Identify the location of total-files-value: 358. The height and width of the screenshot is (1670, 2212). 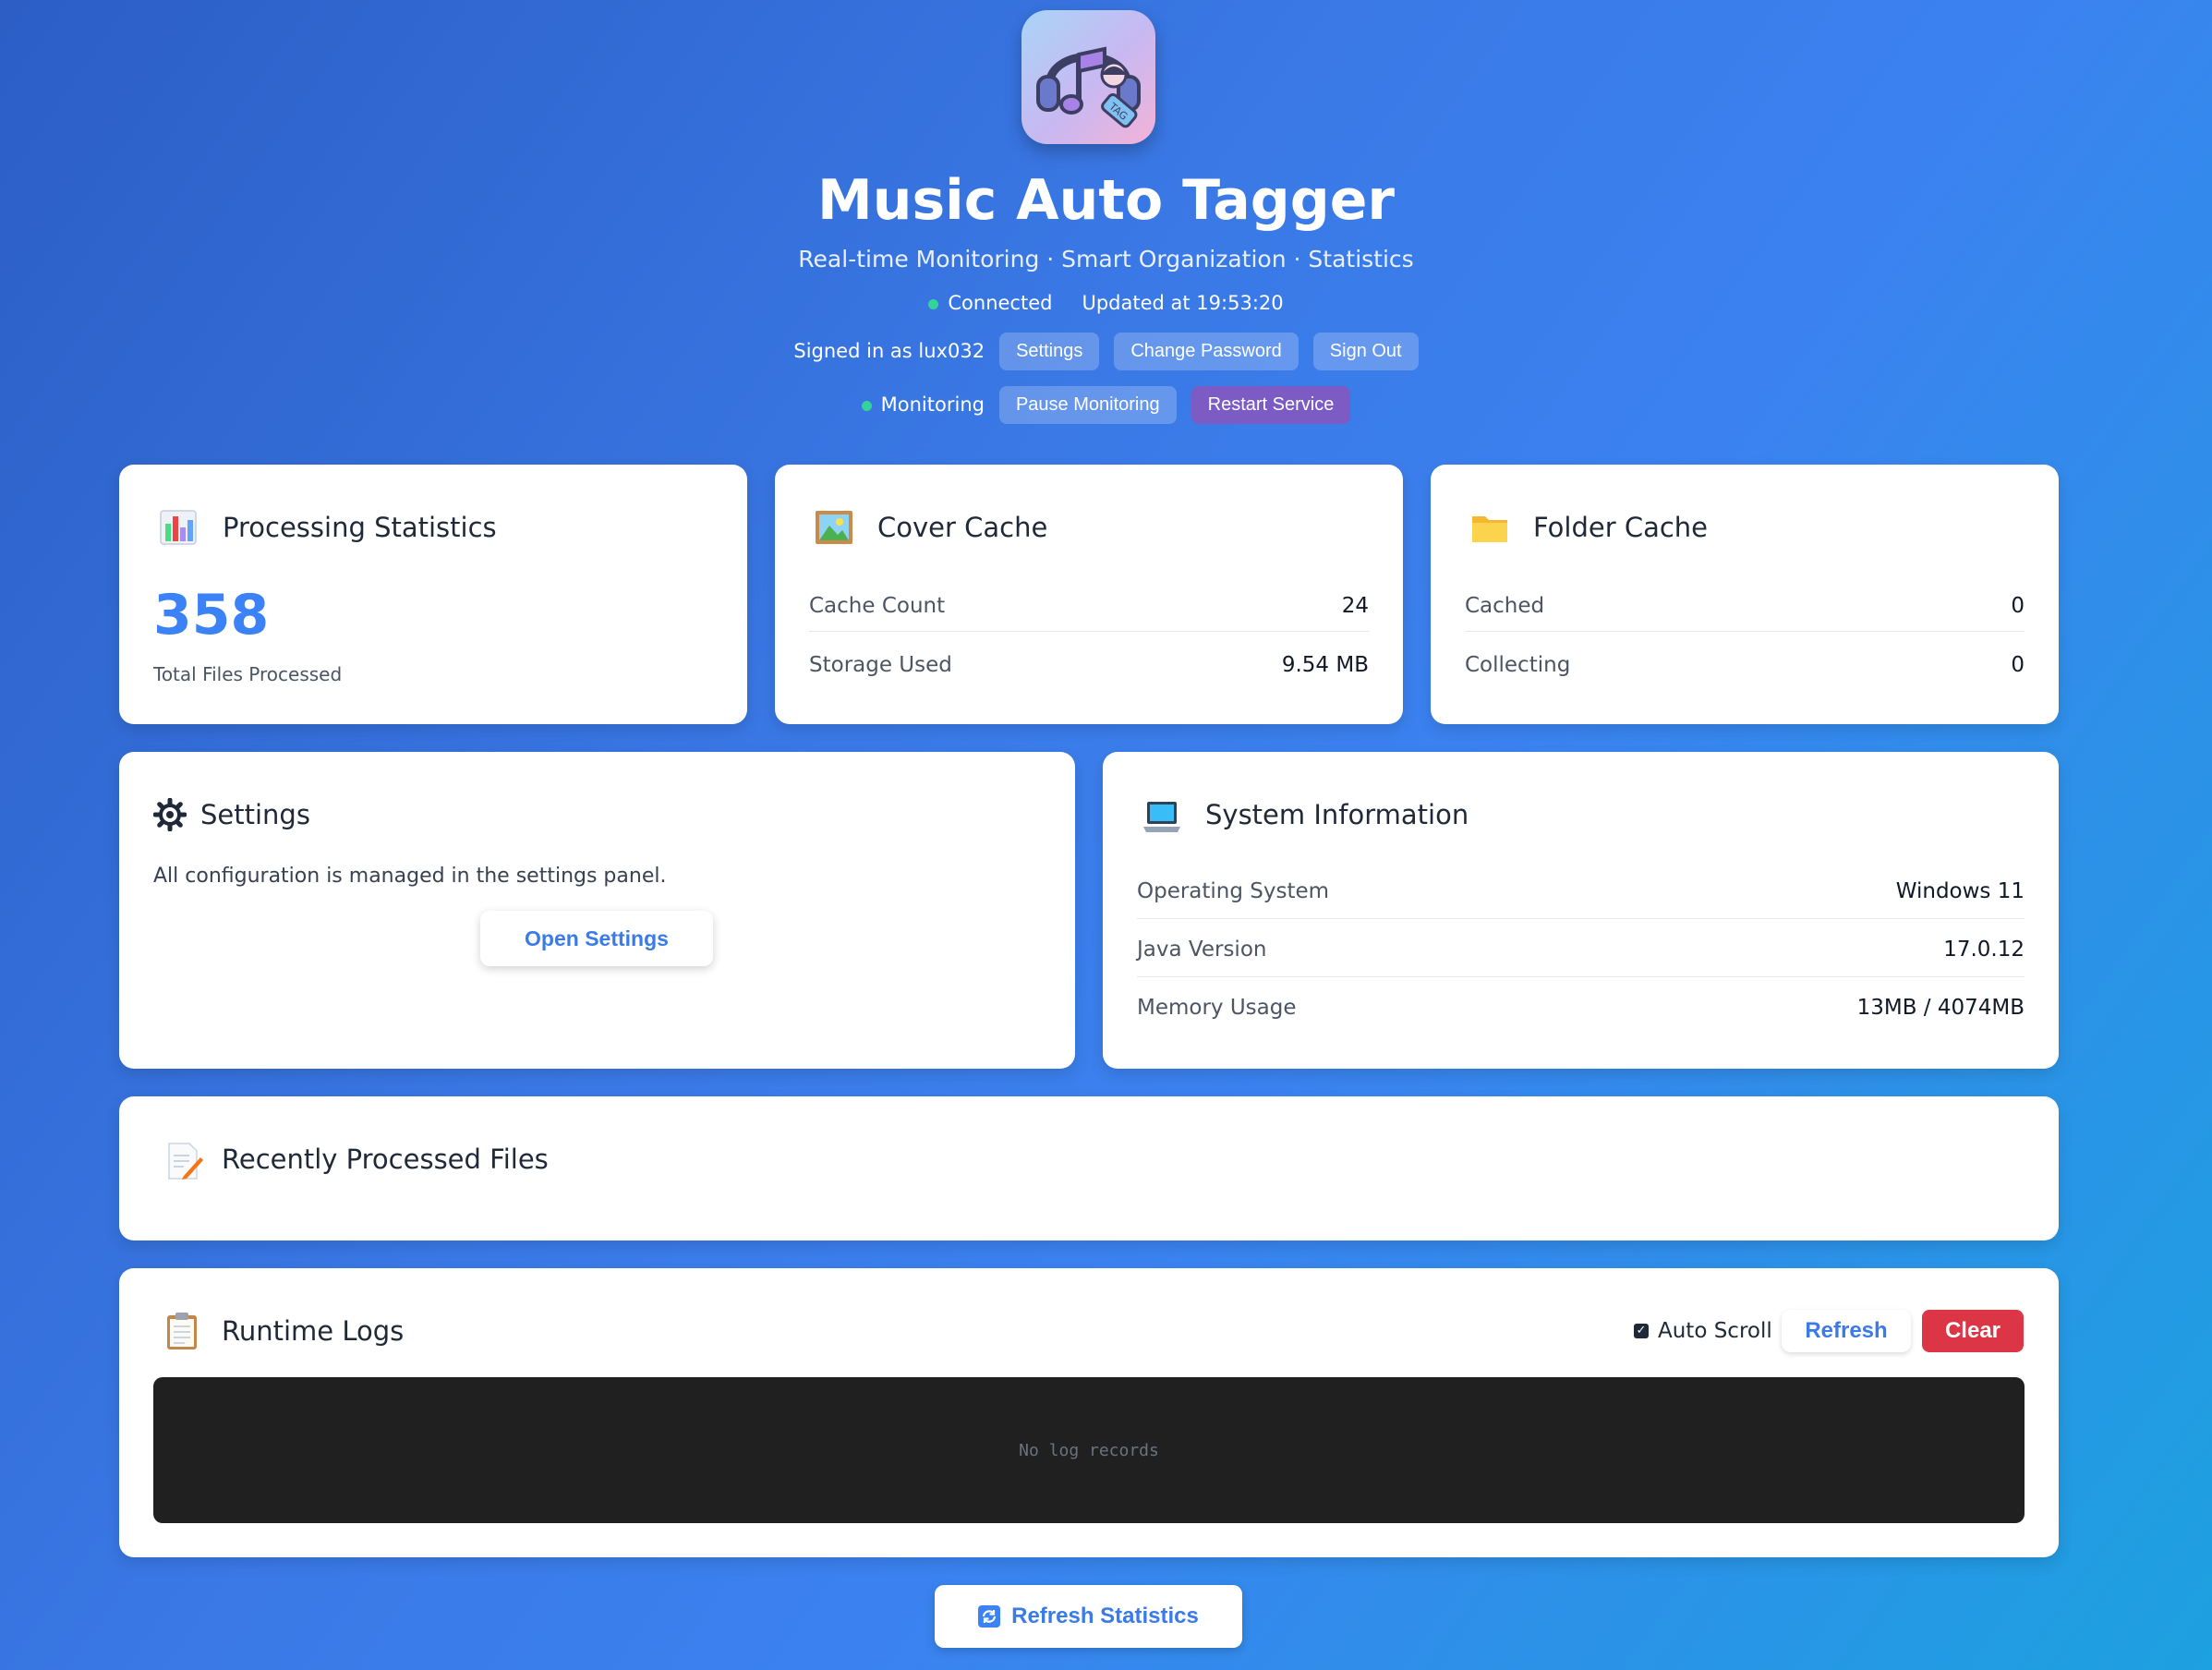
(211, 615).